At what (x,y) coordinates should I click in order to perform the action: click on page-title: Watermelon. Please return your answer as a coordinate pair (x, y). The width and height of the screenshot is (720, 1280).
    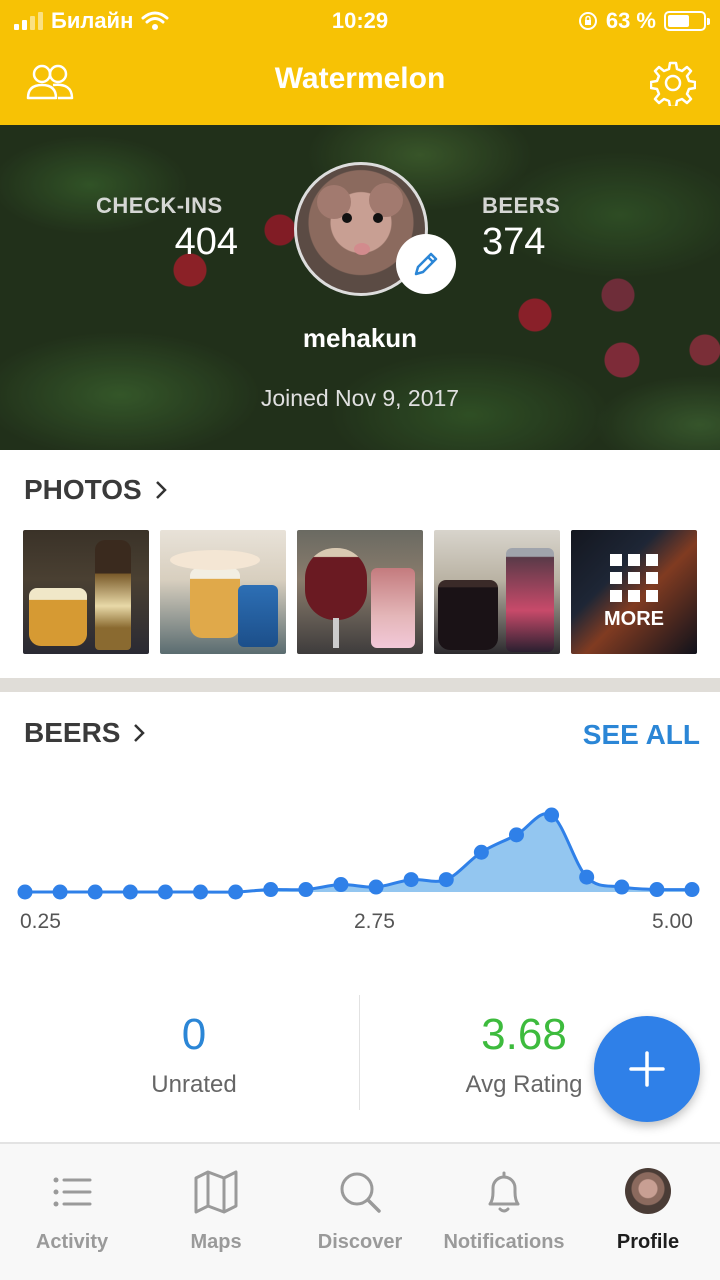
    Looking at the image, I should click on (360, 78).